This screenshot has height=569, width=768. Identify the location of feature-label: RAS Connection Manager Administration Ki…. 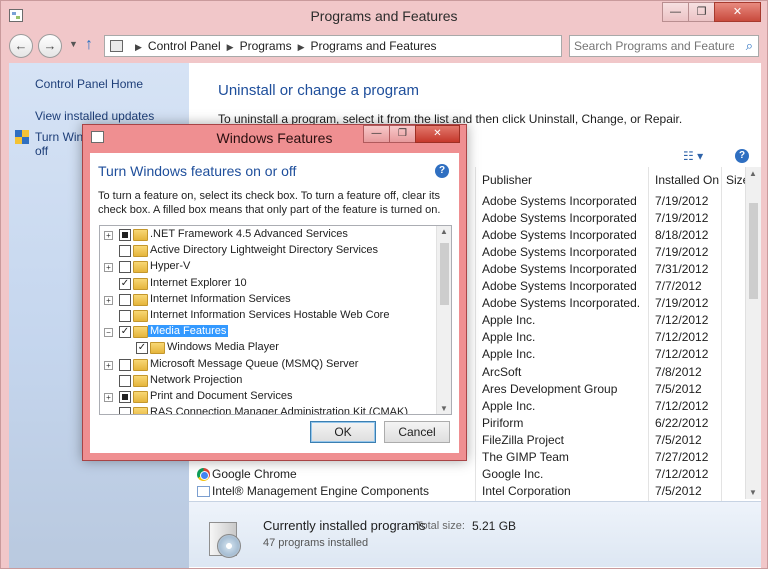
(279, 410).